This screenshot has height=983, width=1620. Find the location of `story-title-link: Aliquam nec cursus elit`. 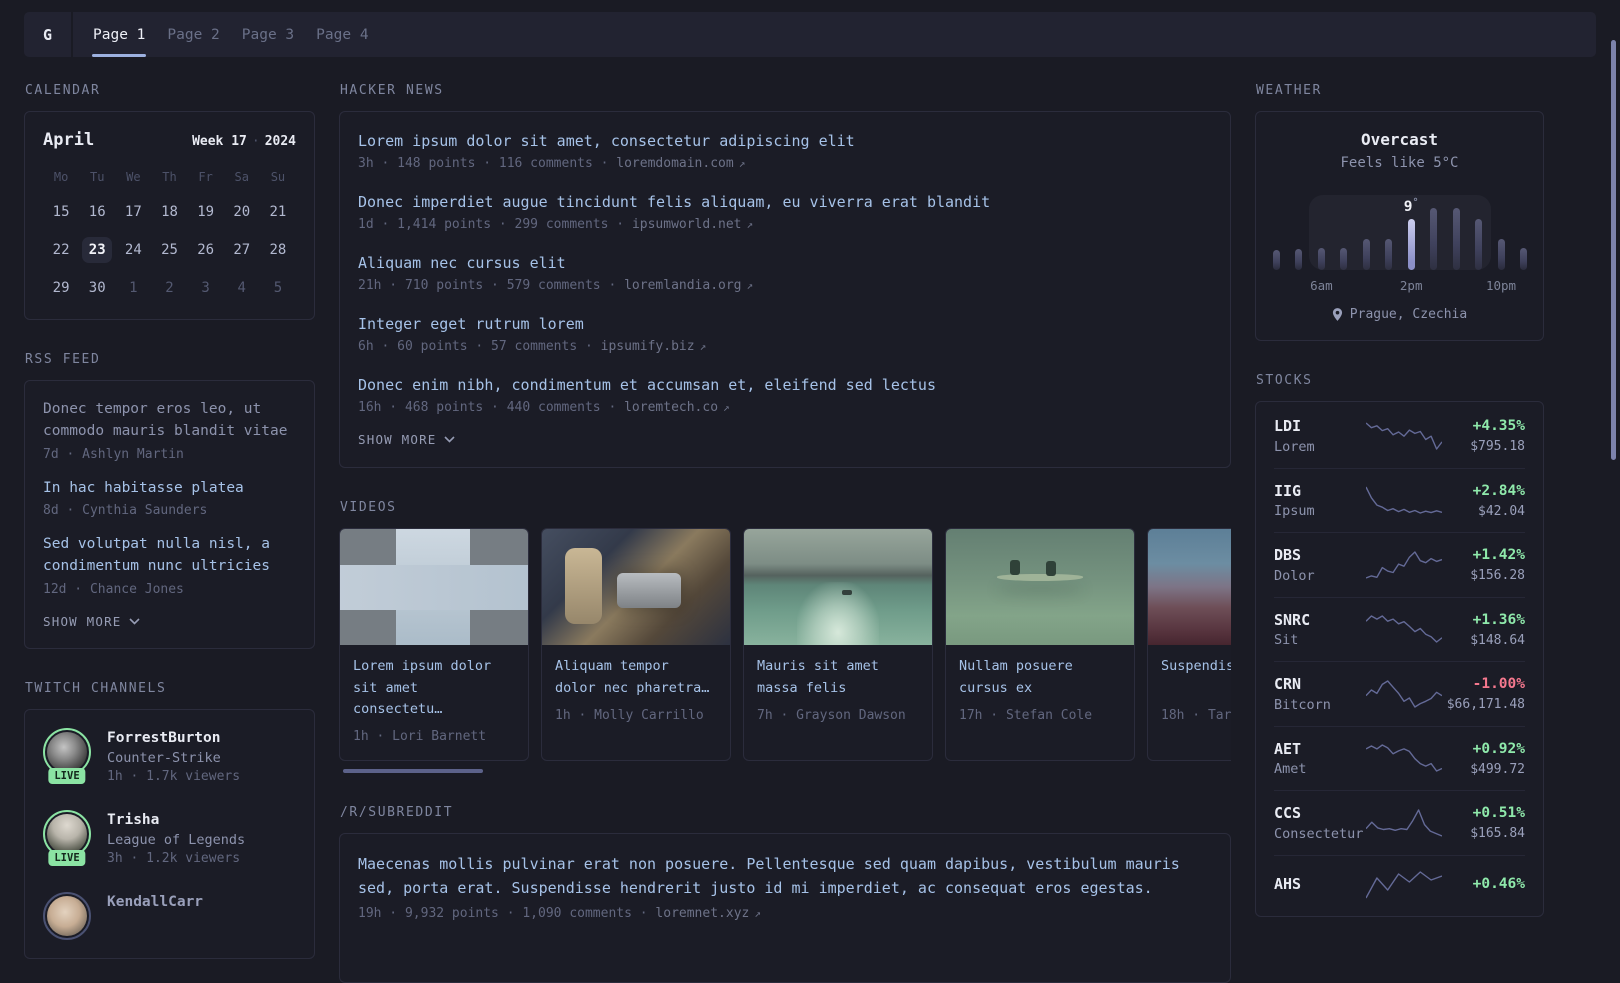

story-title-link: Aliquam nec cursus elit is located at coordinates (785, 263).